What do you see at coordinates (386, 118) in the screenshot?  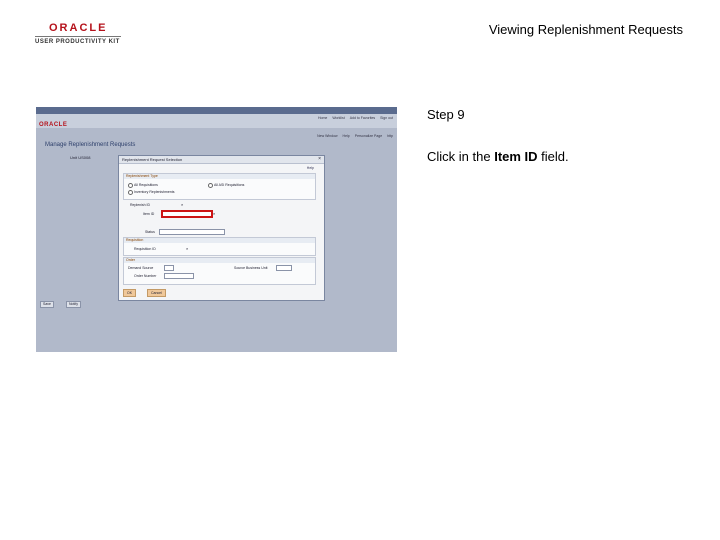 I see `link-sign-out: Sign out` at bounding box center [386, 118].